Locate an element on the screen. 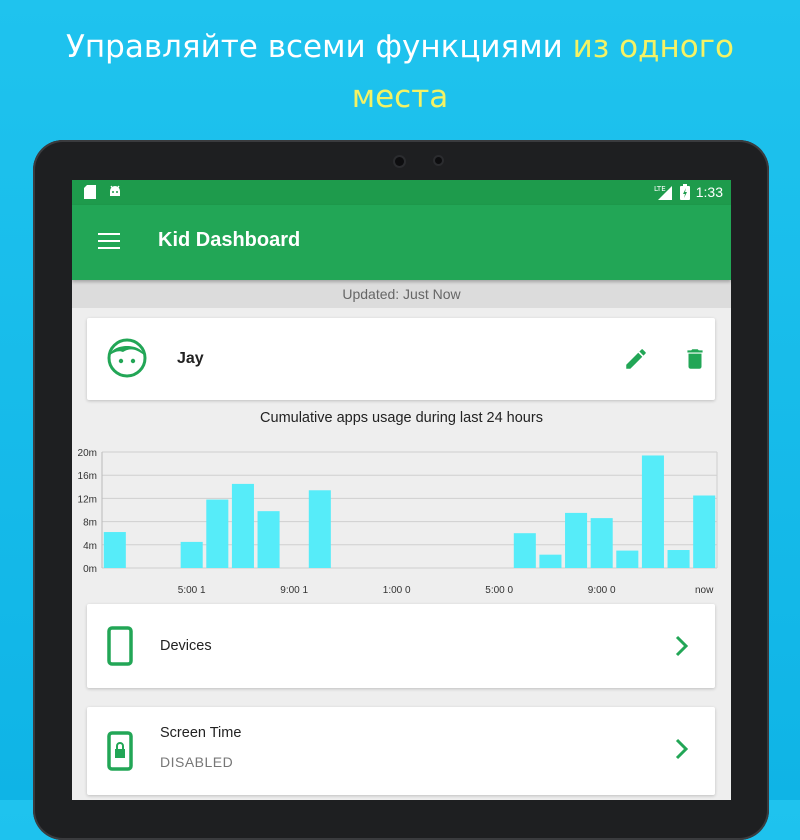 The width and height of the screenshot is (800, 840). app-title: Kid Dashboard is located at coordinates (229, 240).